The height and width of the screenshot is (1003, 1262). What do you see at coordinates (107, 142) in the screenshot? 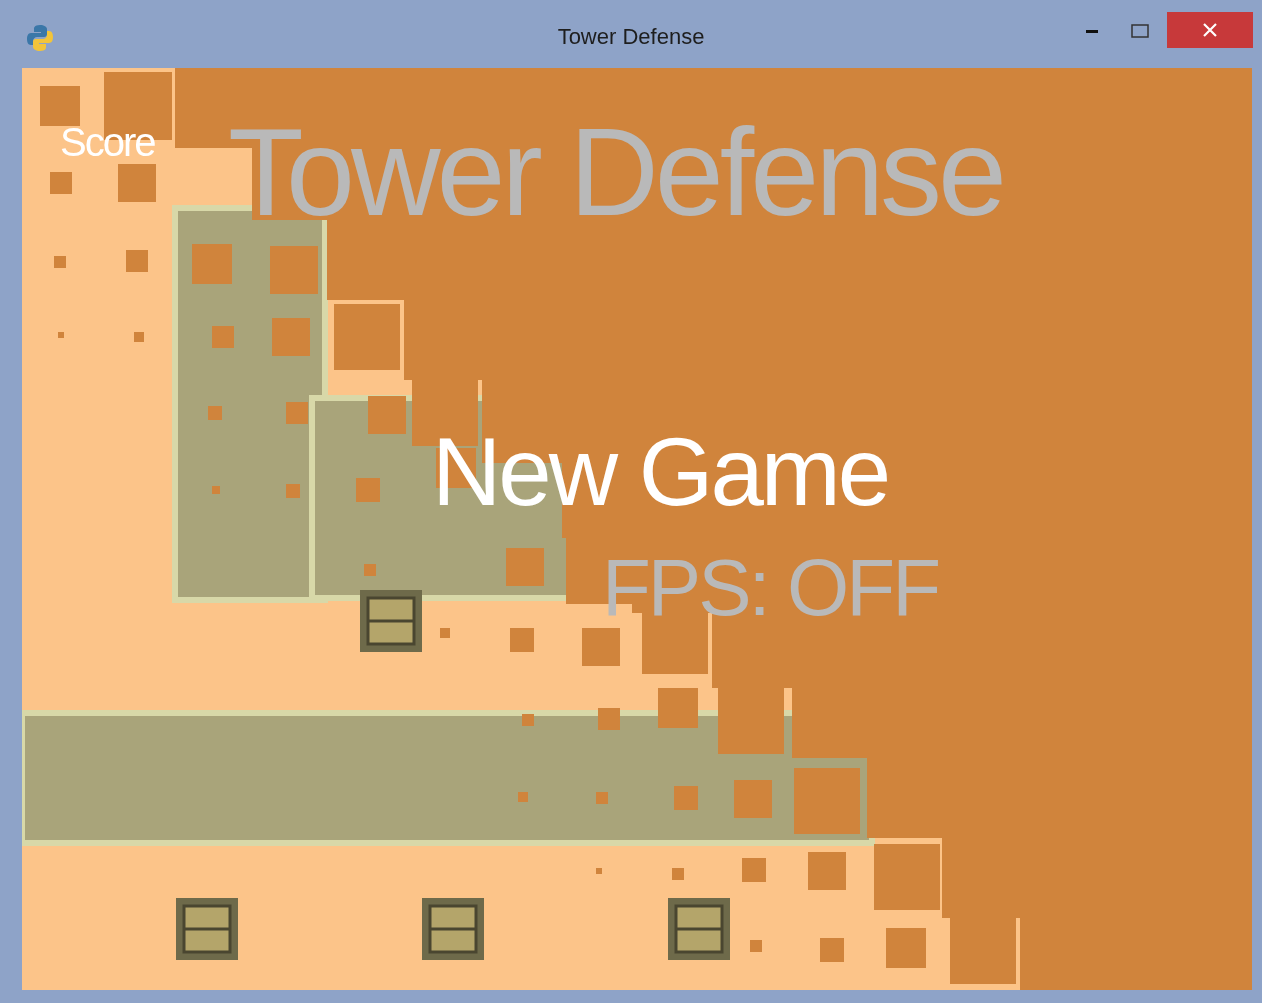
I see `score-label: Score` at bounding box center [107, 142].